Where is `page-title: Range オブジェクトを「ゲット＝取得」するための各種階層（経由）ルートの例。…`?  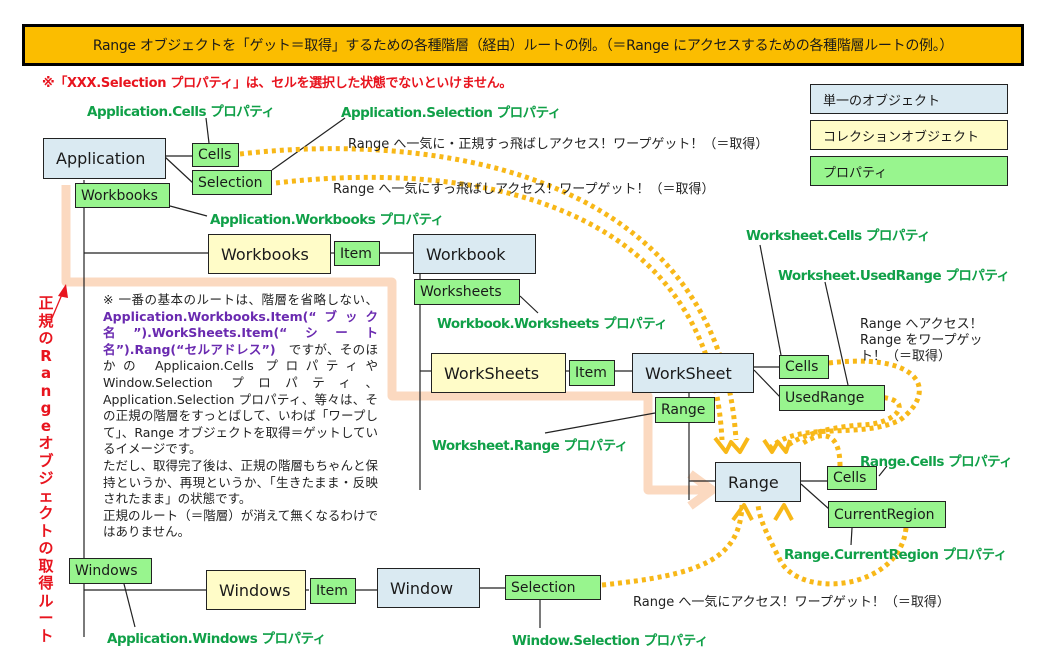 page-title: Range オブジェクトを「ゲット＝取得」するための各種階層（経由）ルートの例。… is located at coordinates (523, 46).